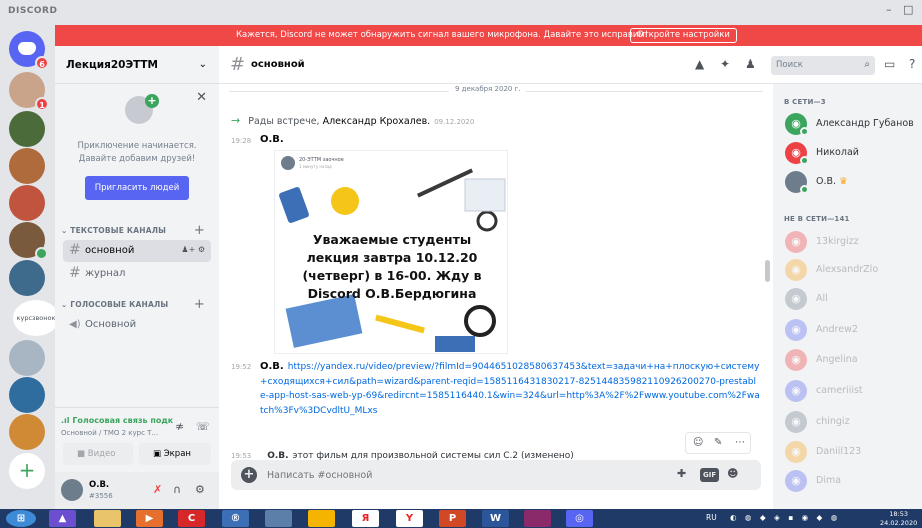 The height and width of the screenshot is (528, 922). I want to click on yandex-browser-icon: Я, so click(365, 518).